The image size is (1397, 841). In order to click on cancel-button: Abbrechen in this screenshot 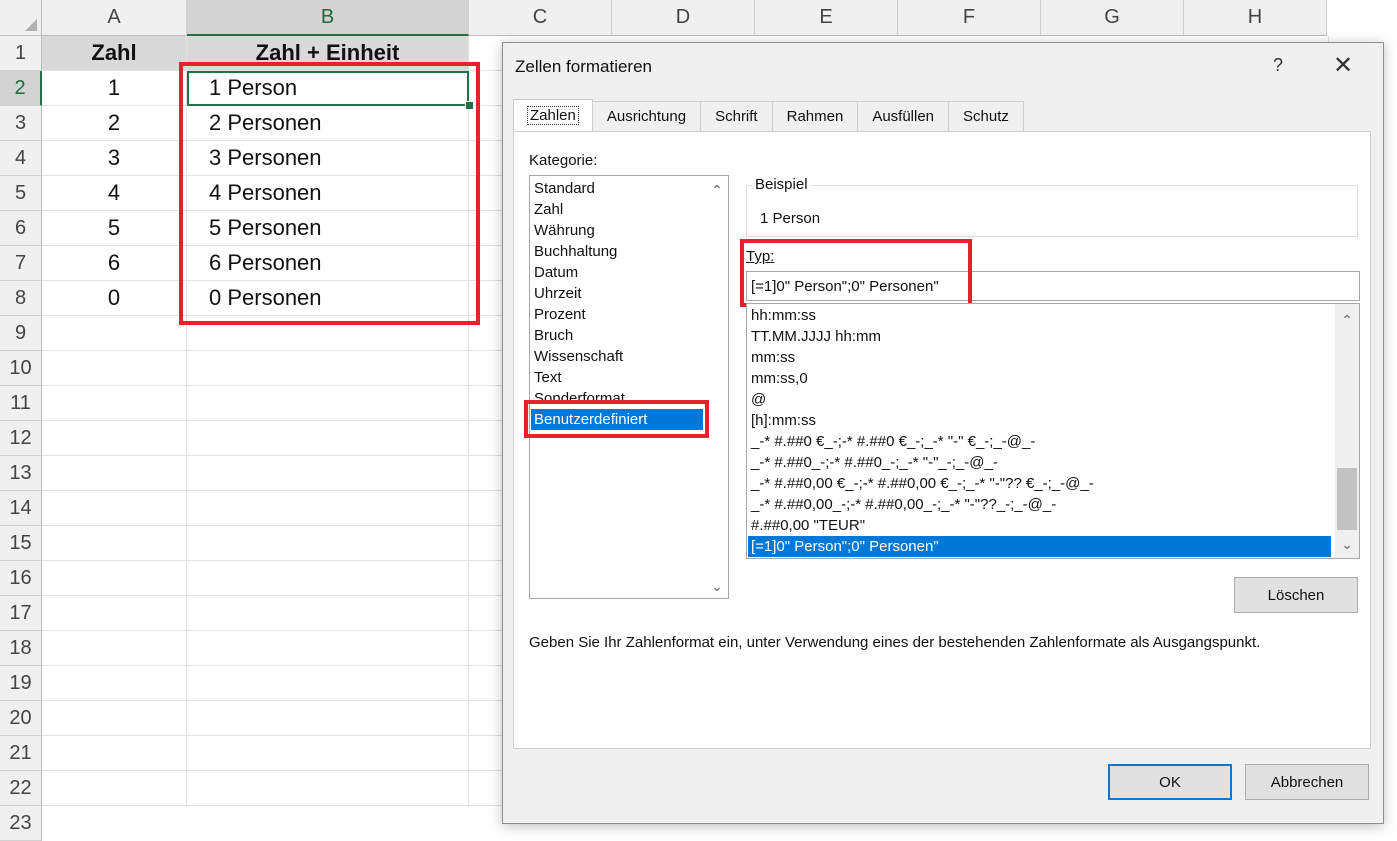, I will do `click(1307, 782)`.